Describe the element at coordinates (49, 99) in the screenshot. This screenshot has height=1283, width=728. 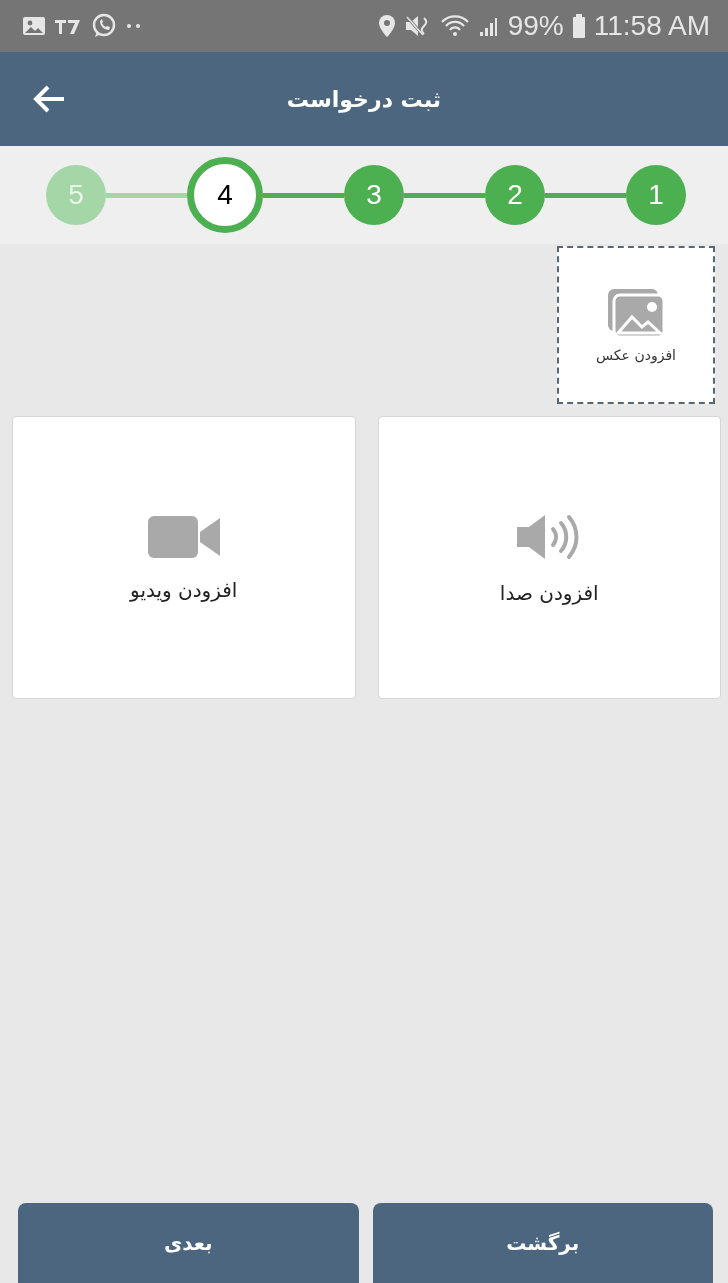
I see `back-arrow-icon` at that location.